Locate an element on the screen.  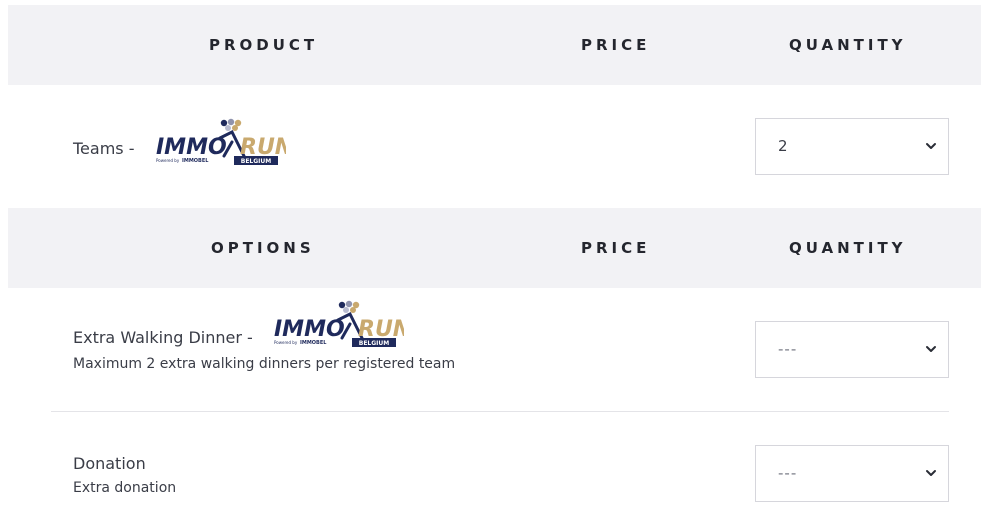
row-divider is located at coordinates (500, 411).